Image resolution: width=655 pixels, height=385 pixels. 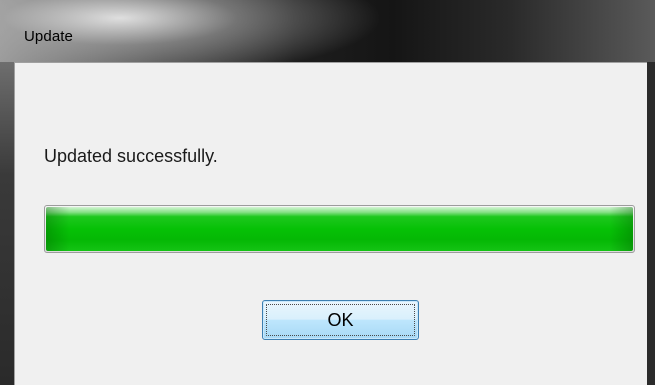 I want to click on ok-button-label: OK, so click(x=340, y=319).